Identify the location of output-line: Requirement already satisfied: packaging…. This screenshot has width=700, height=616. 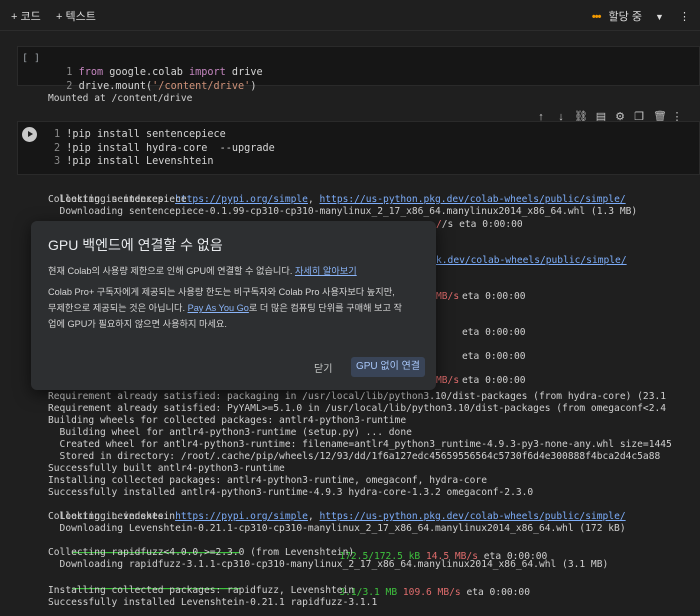
(357, 396).